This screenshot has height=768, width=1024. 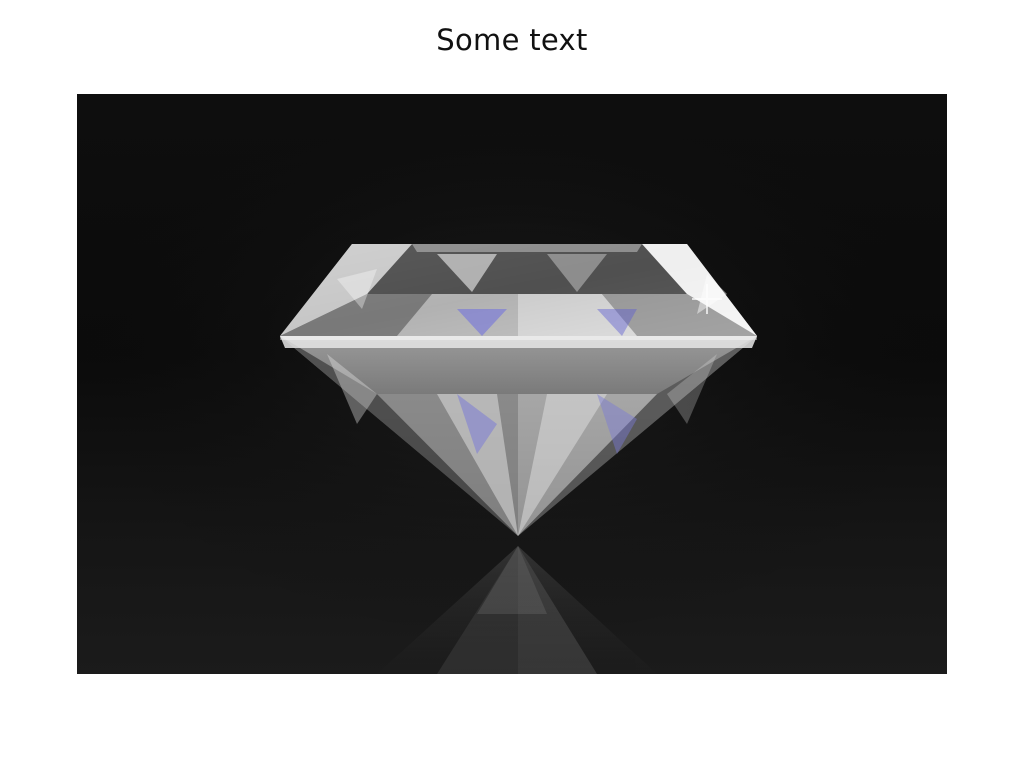 I want to click on page-title: Some text, so click(x=512, y=40).